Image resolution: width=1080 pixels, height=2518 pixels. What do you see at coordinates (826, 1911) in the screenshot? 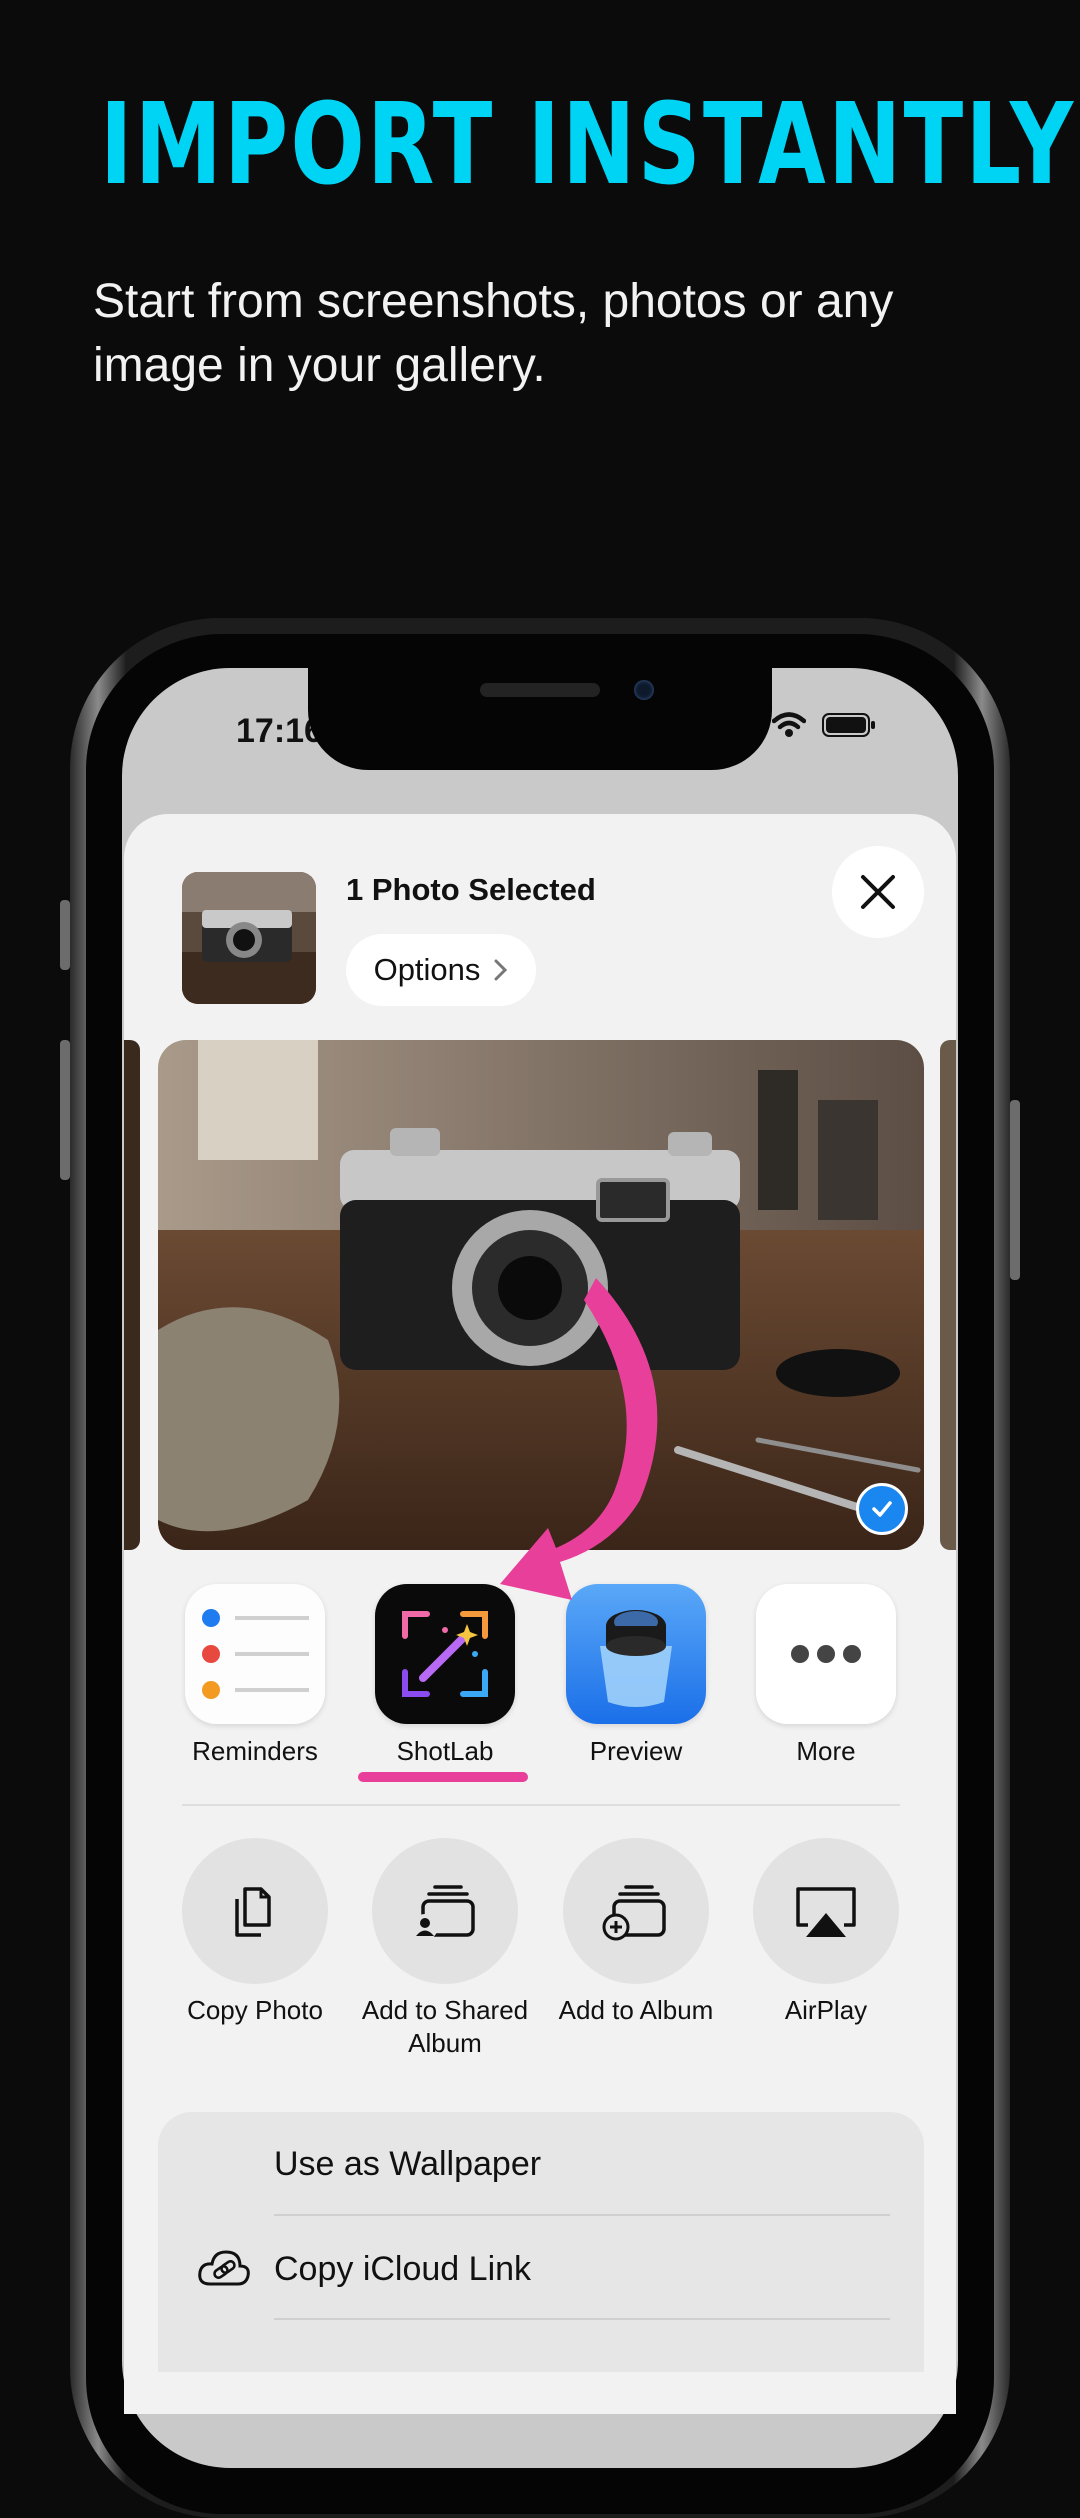
I see `airplay-icon` at bounding box center [826, 1911].